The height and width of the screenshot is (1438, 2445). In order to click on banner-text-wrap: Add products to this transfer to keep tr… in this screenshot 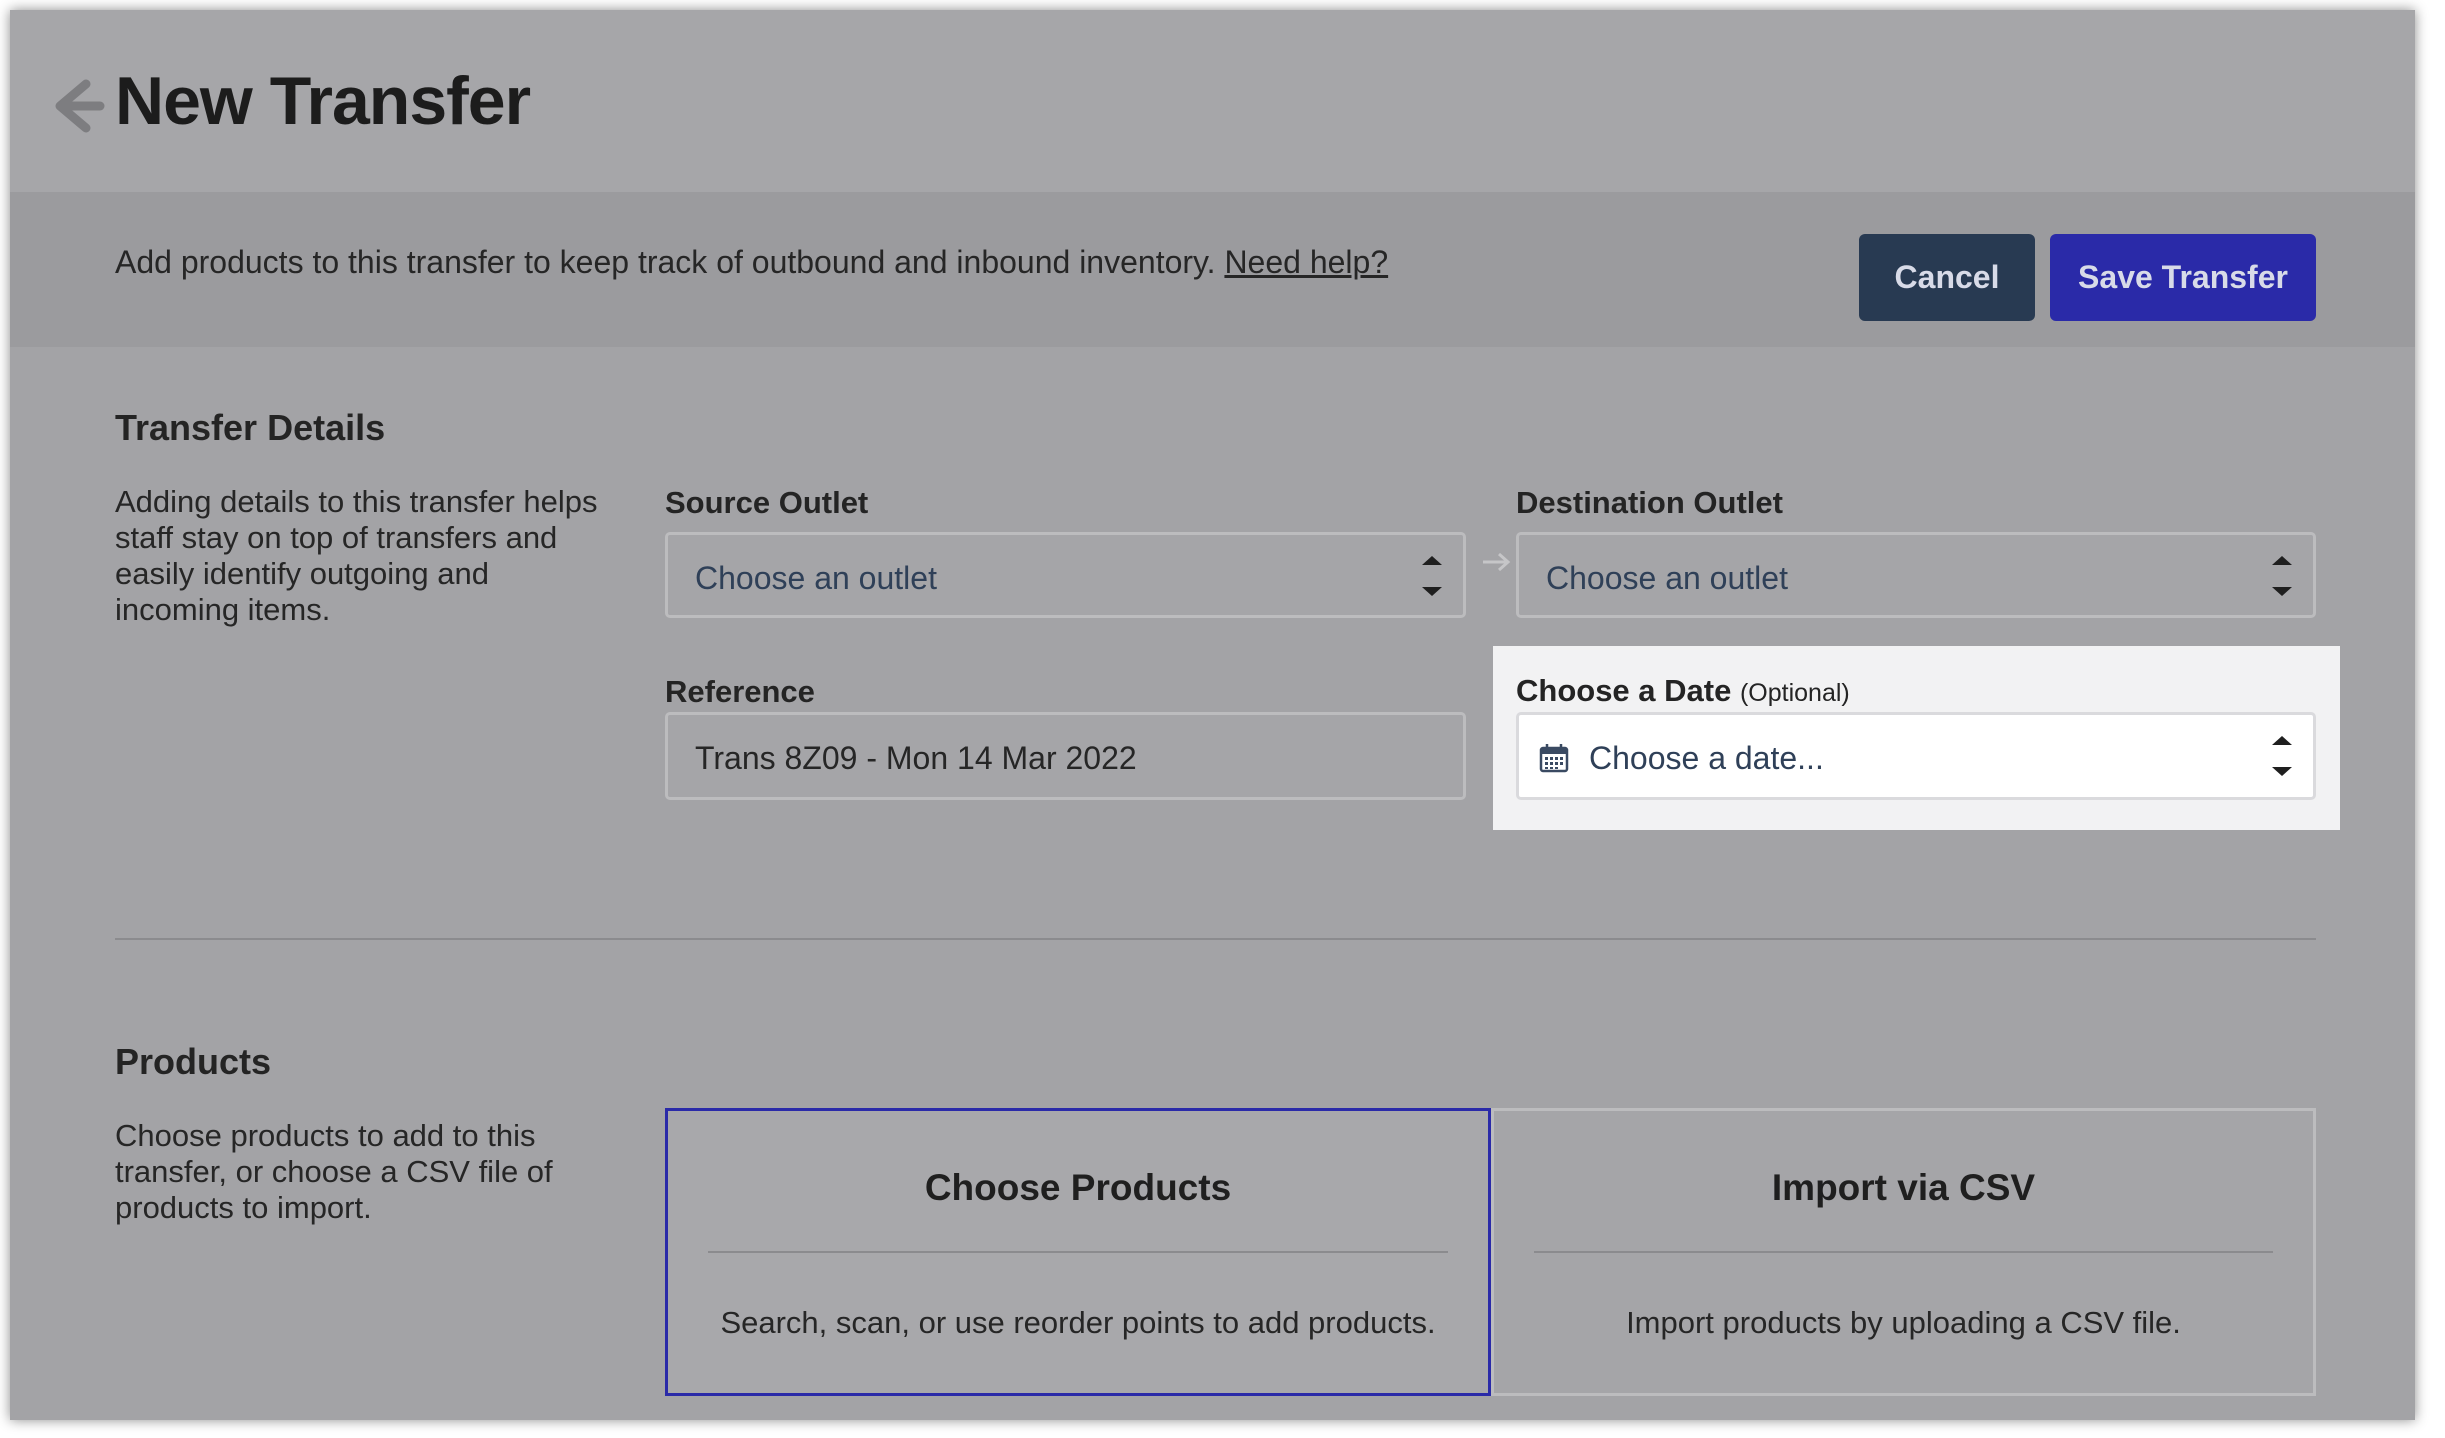, I will do `click(751, 262)`.